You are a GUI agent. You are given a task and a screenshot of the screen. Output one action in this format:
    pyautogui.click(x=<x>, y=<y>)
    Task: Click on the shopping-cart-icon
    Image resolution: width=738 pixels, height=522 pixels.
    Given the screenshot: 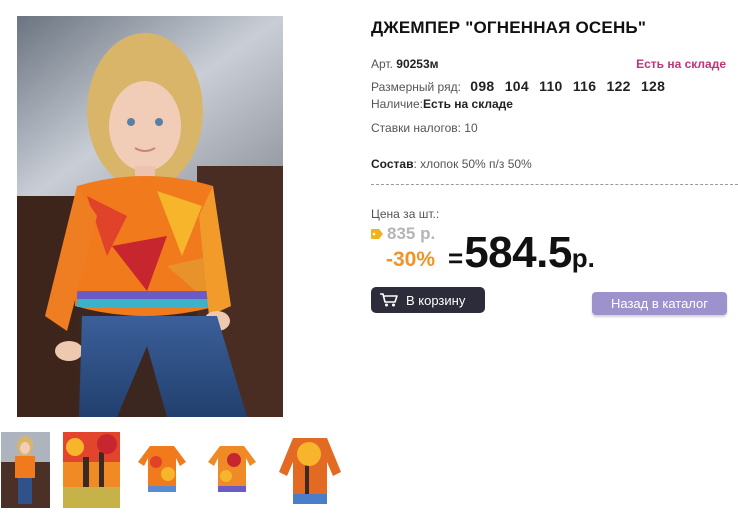 What is the action you would take?
    pyautogui.click(x=389, y=300)
    